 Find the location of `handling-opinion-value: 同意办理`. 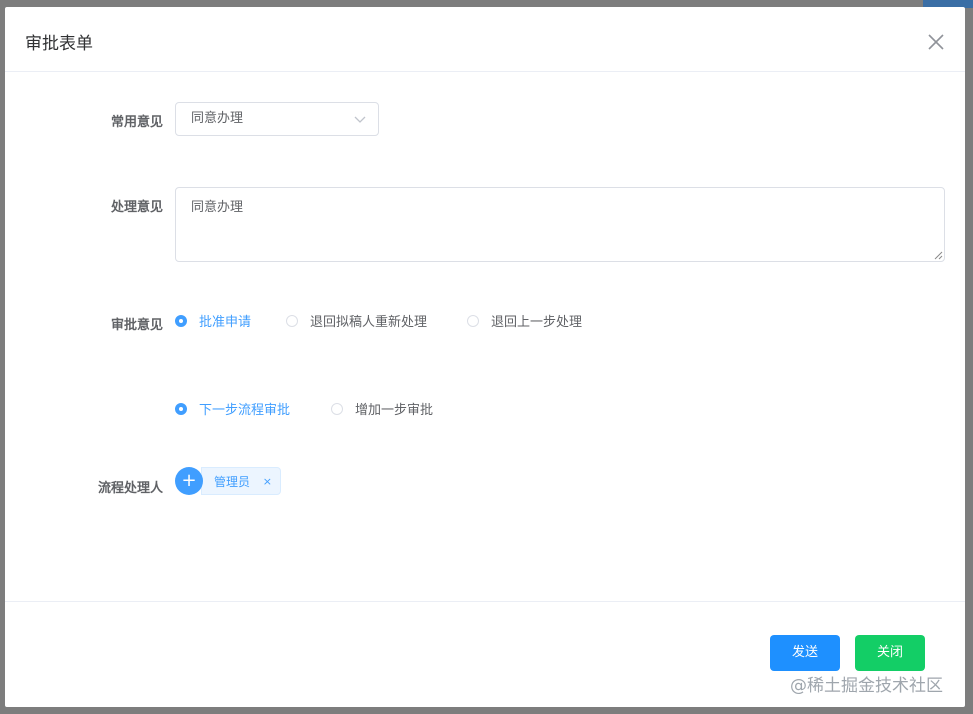

handling-opinion-value: 同意办理 is located at coordinates (217, 207).